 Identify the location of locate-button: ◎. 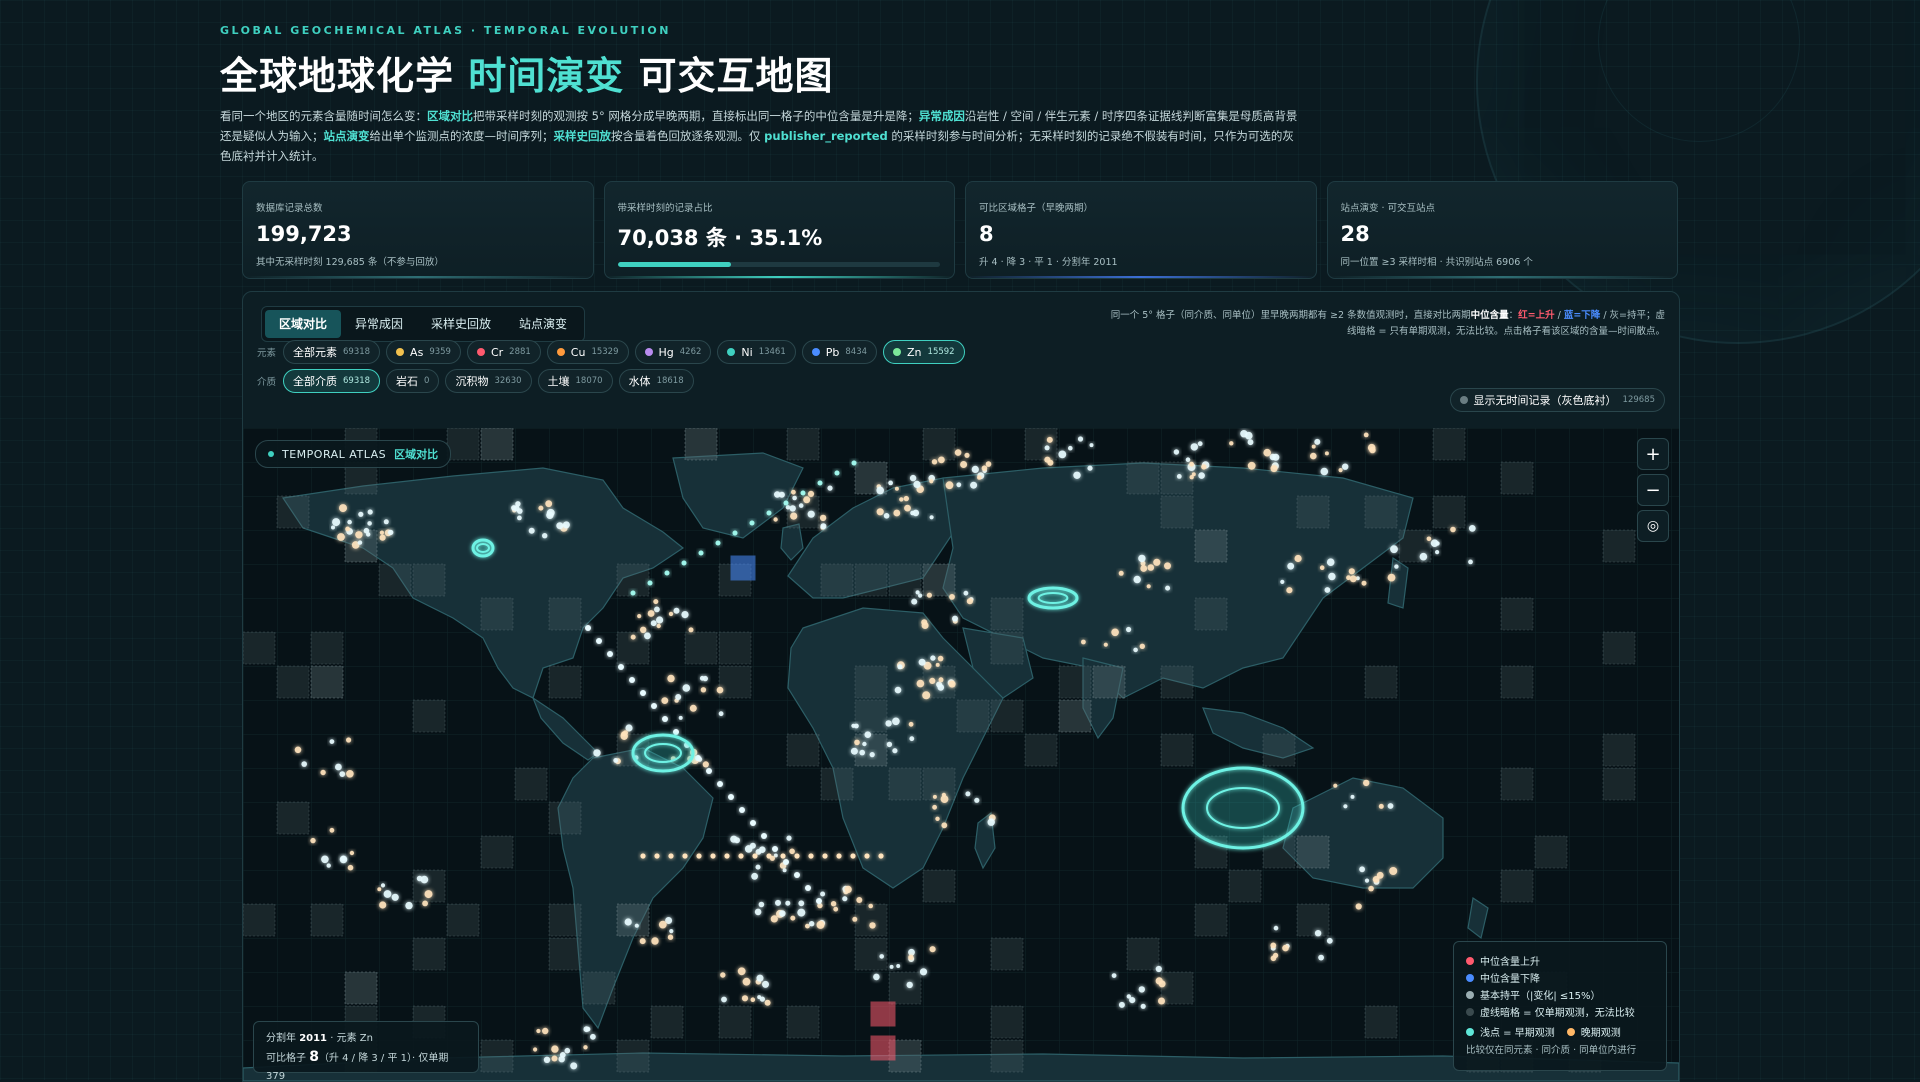
(1653, 526).